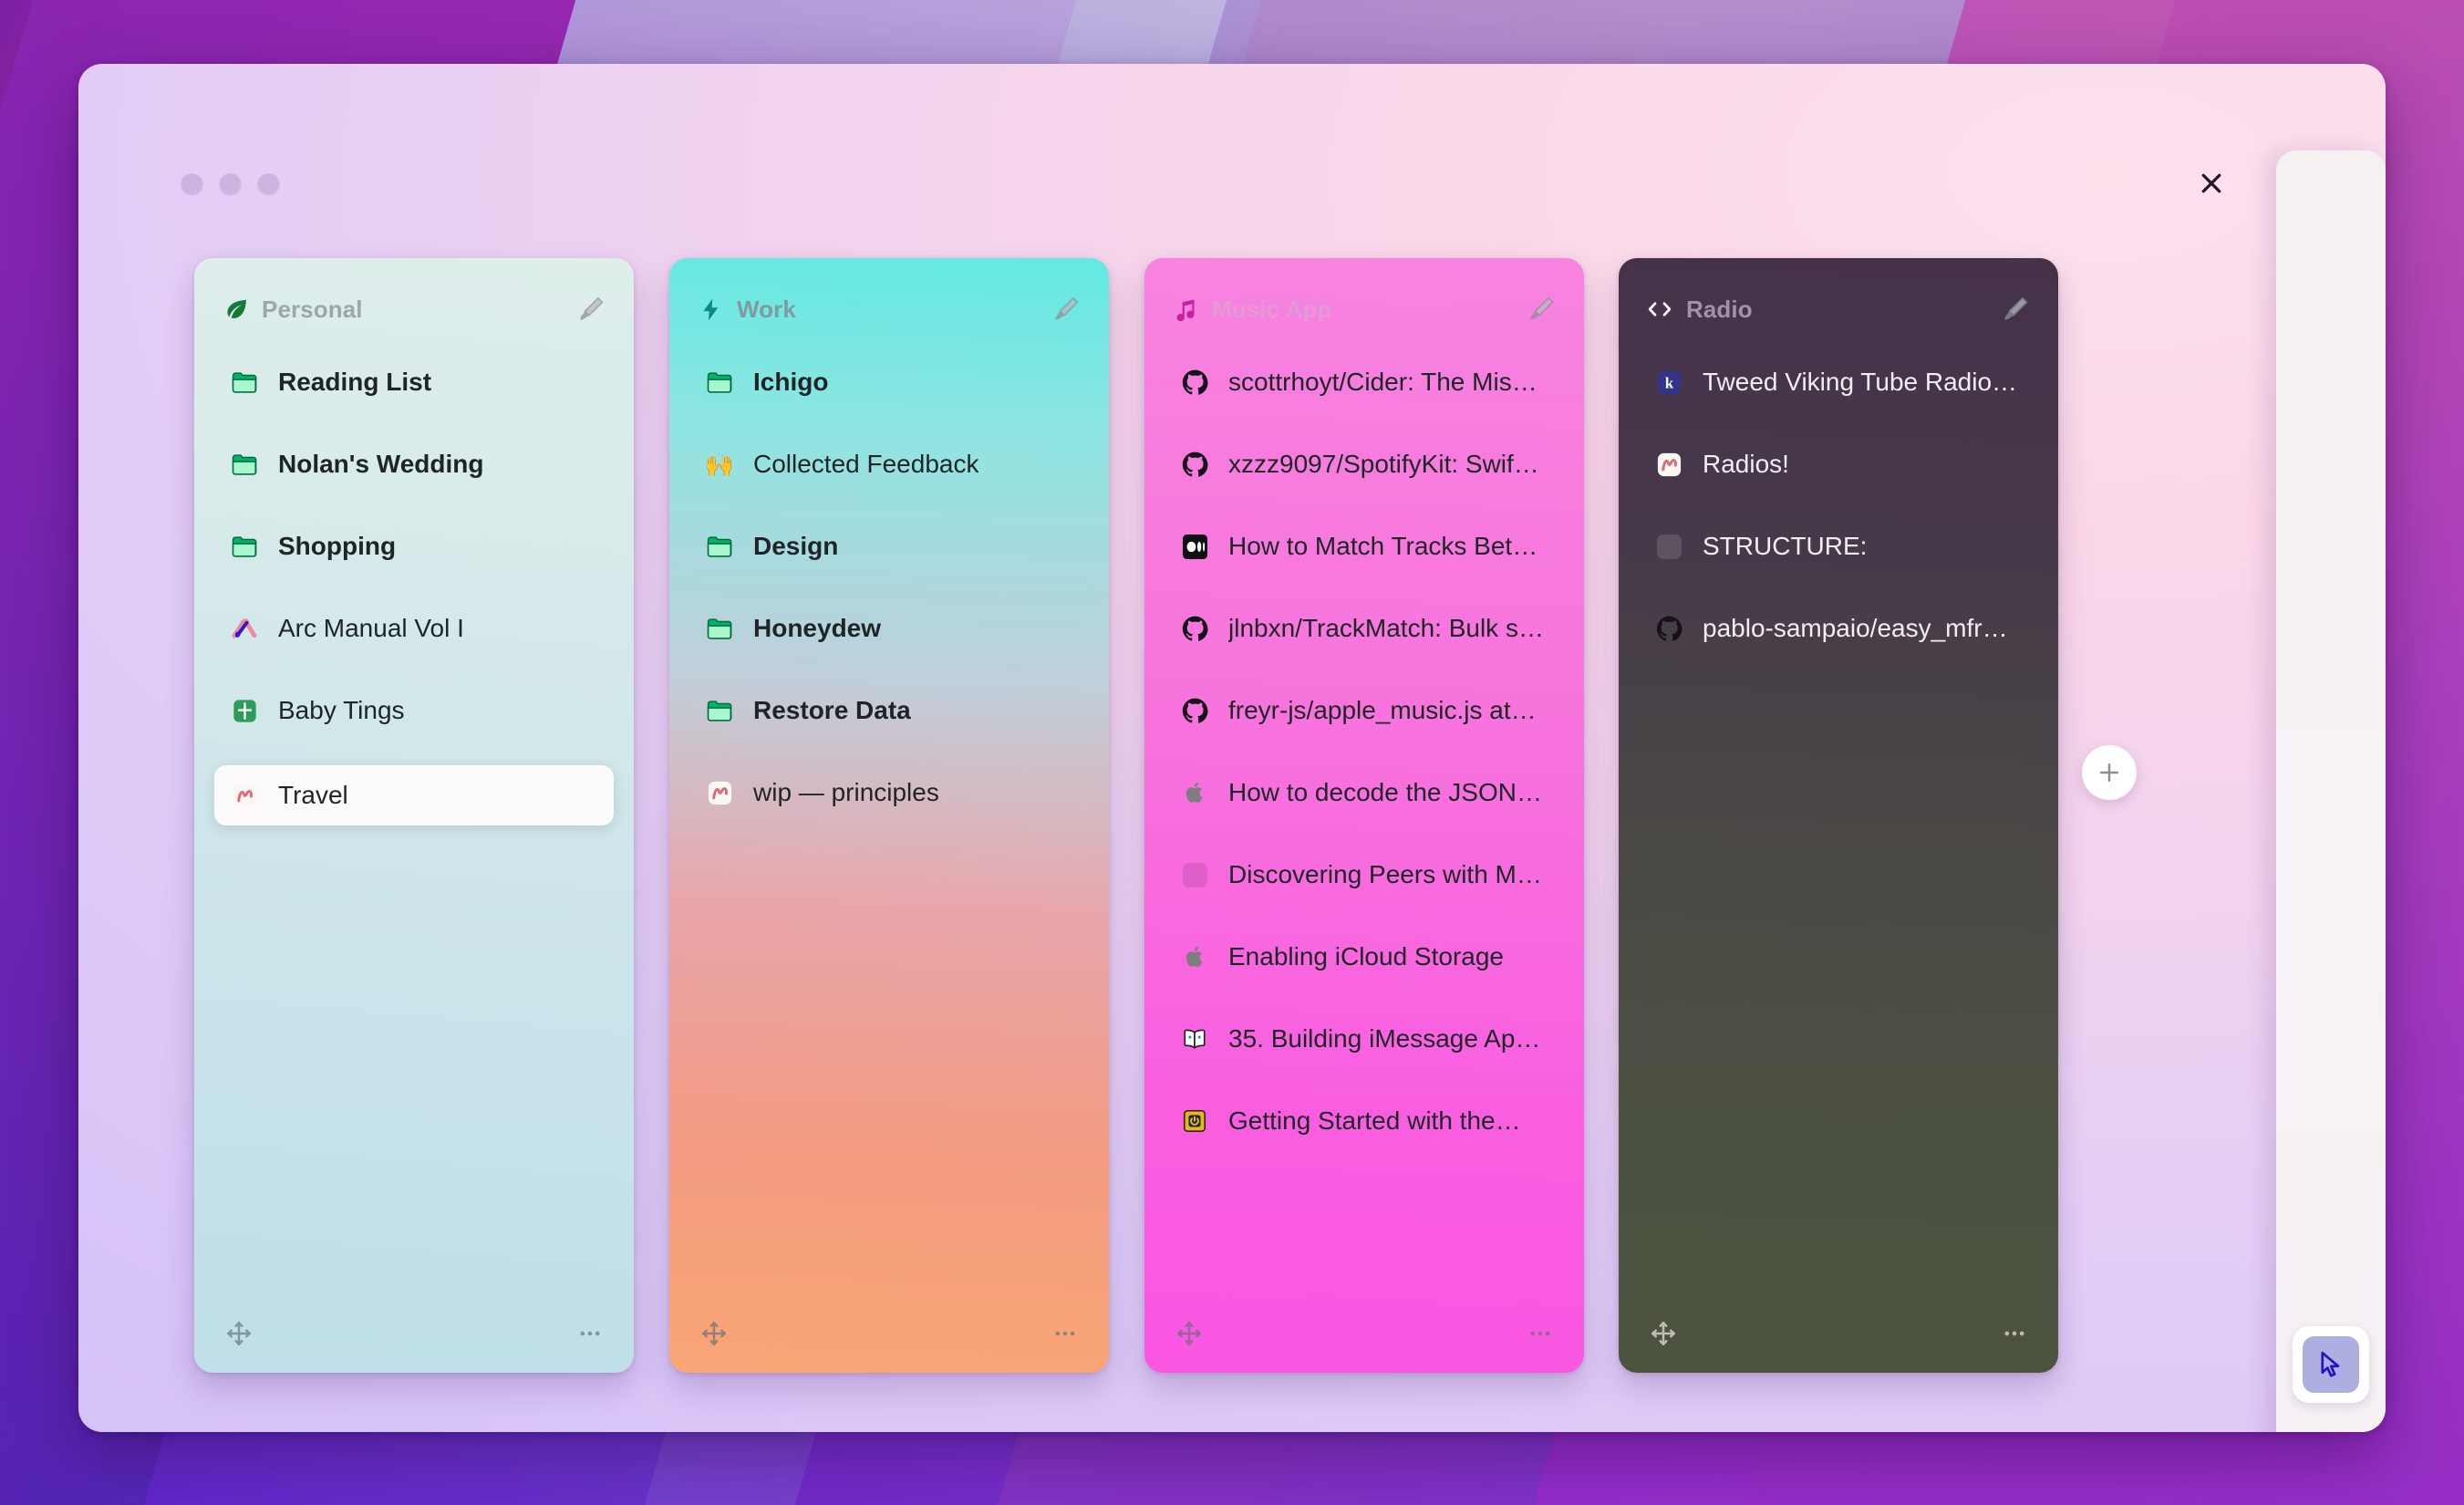 The height and width of the screenshot is (1505, 2464). What do you see at coordinates (338, 546) in the screenshot?
I see `list-item-label: Shopping` at bounding box center [338, 546].